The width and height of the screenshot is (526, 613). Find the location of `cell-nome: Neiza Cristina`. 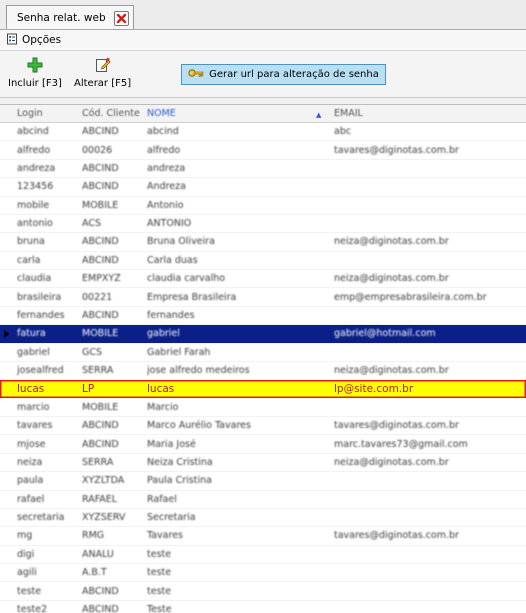

cell-nome: Neiza Cristina is located at coordinates (180, 462).